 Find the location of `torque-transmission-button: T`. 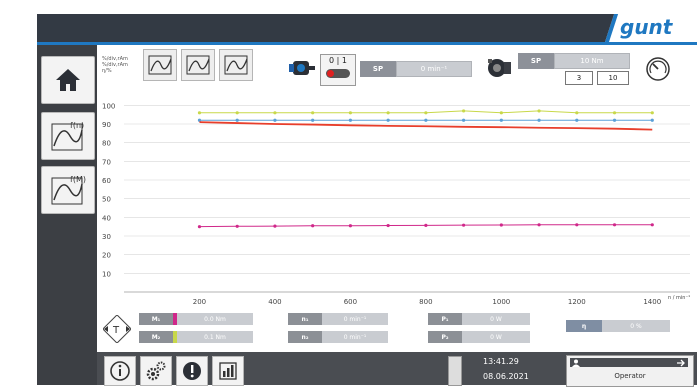

torque-transmission-button: T is located at coordinates (117, 329).